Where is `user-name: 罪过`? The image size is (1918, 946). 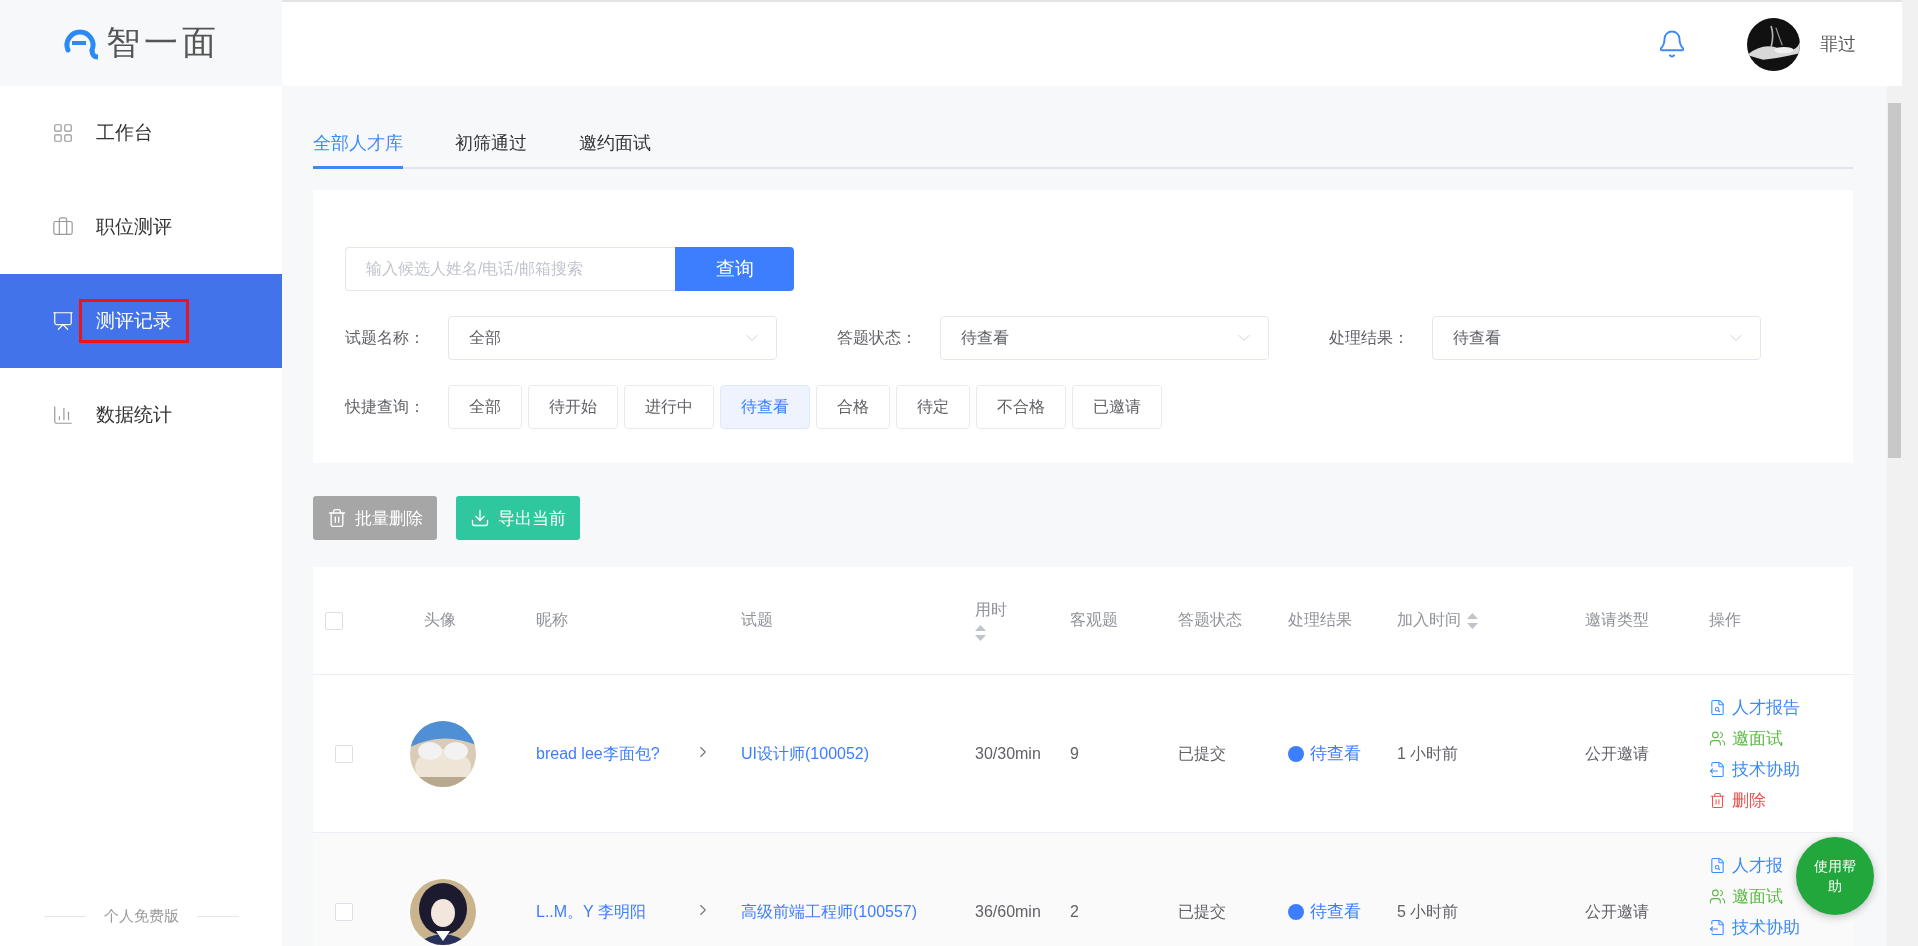
user-name: 罪过 is located at coordinates (1838, 44).